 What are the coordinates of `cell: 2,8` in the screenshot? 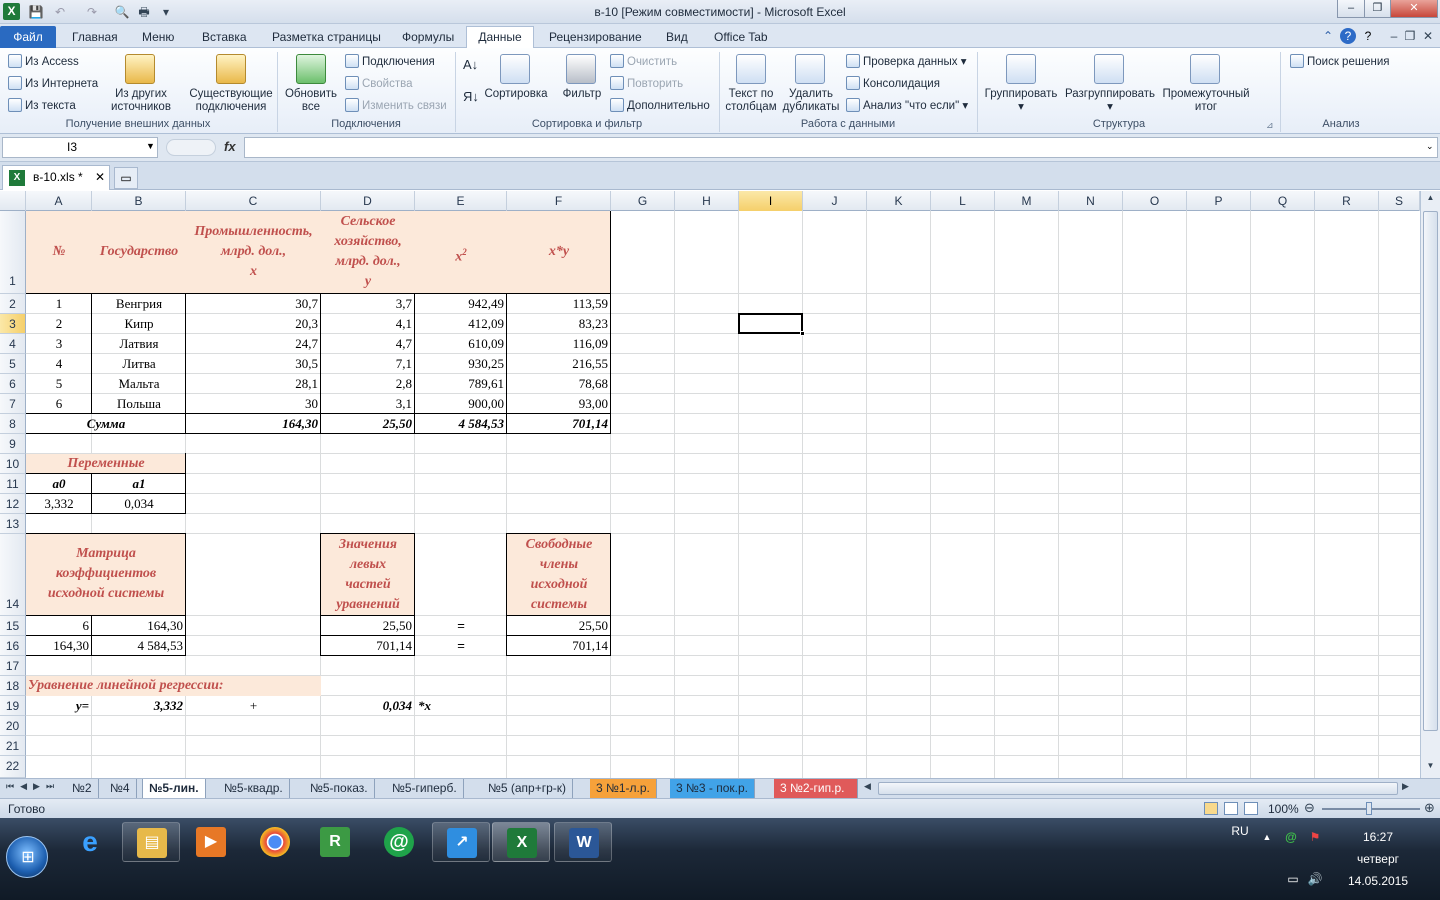 It's located at (368, 384).